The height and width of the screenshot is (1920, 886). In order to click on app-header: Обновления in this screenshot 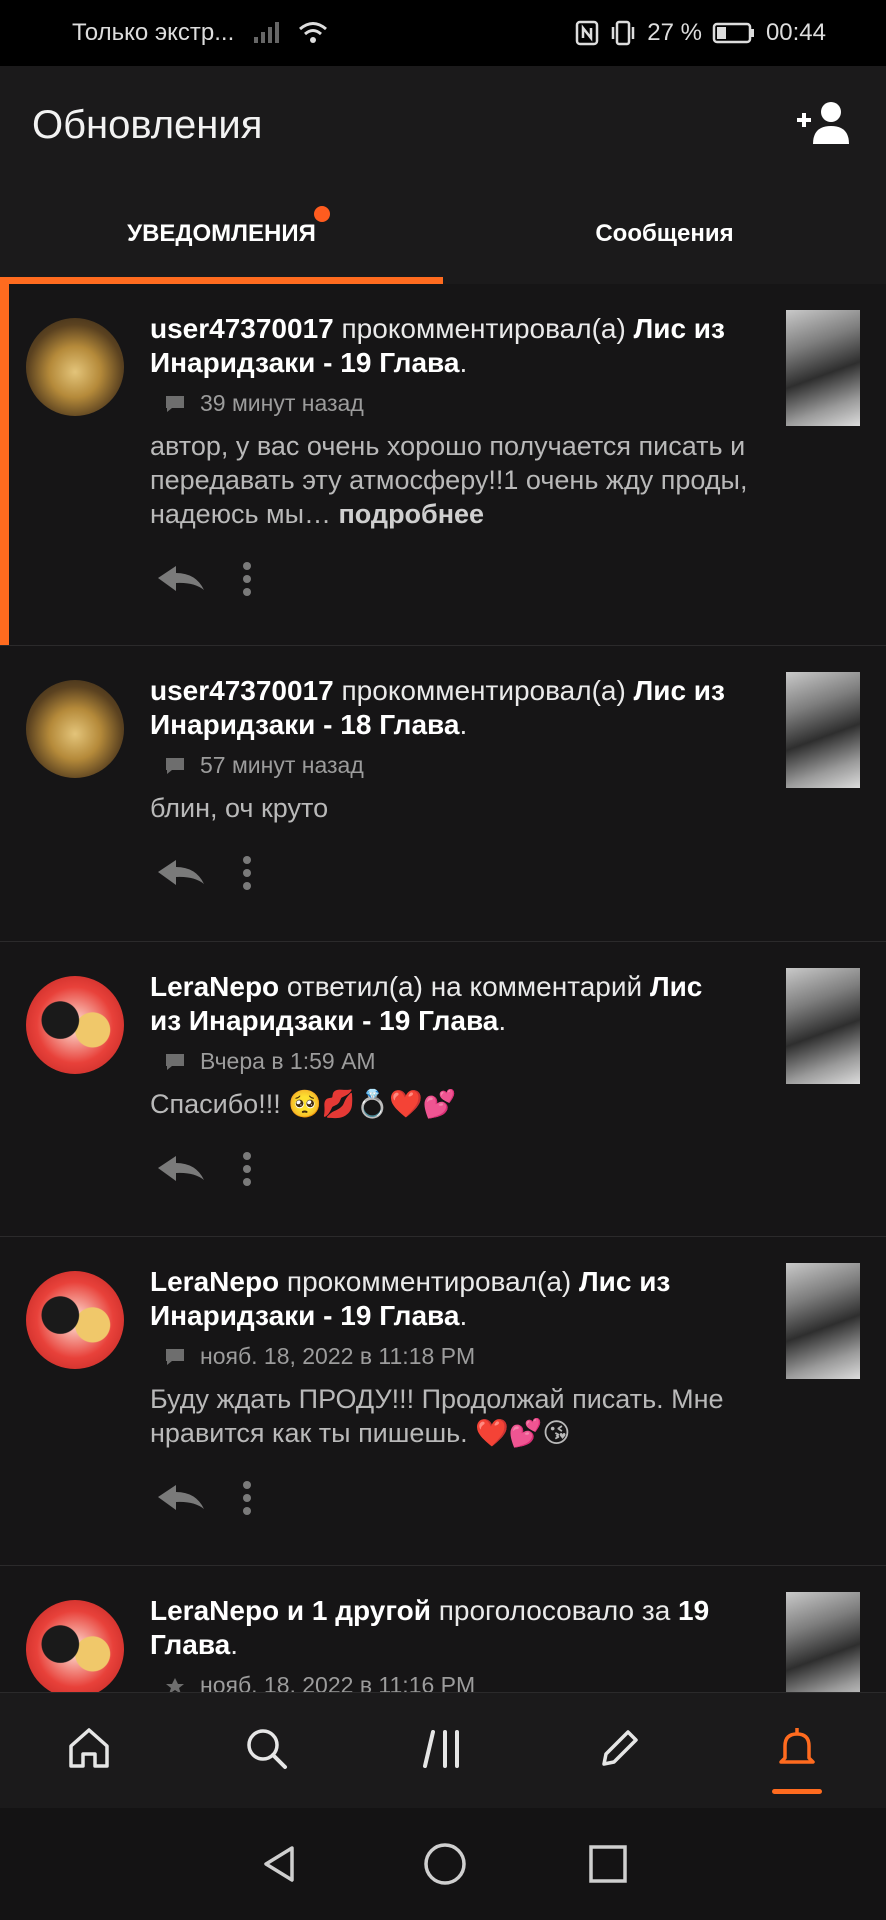, I will do `click(443, 125)`.